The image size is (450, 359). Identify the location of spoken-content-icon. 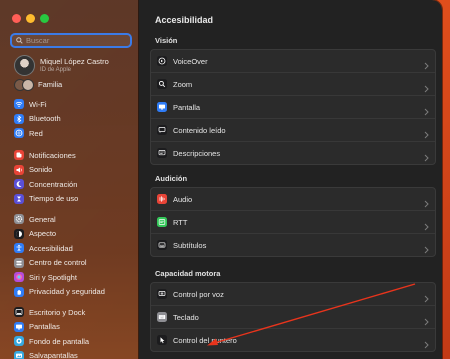
(162, 130).